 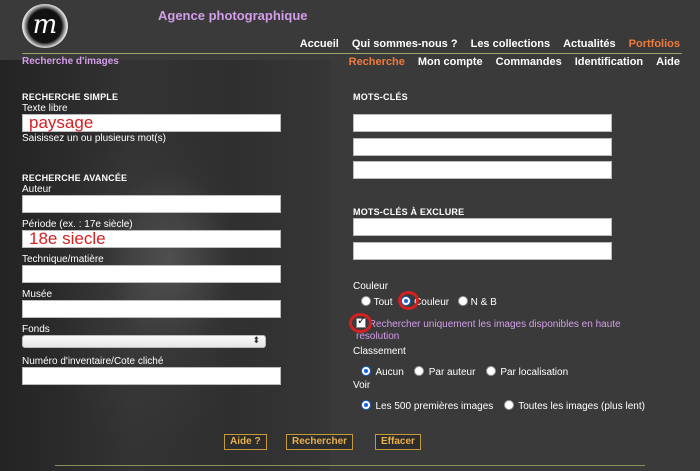 I want to click on auteur-label: Auteur, so click(x=37, y=189).